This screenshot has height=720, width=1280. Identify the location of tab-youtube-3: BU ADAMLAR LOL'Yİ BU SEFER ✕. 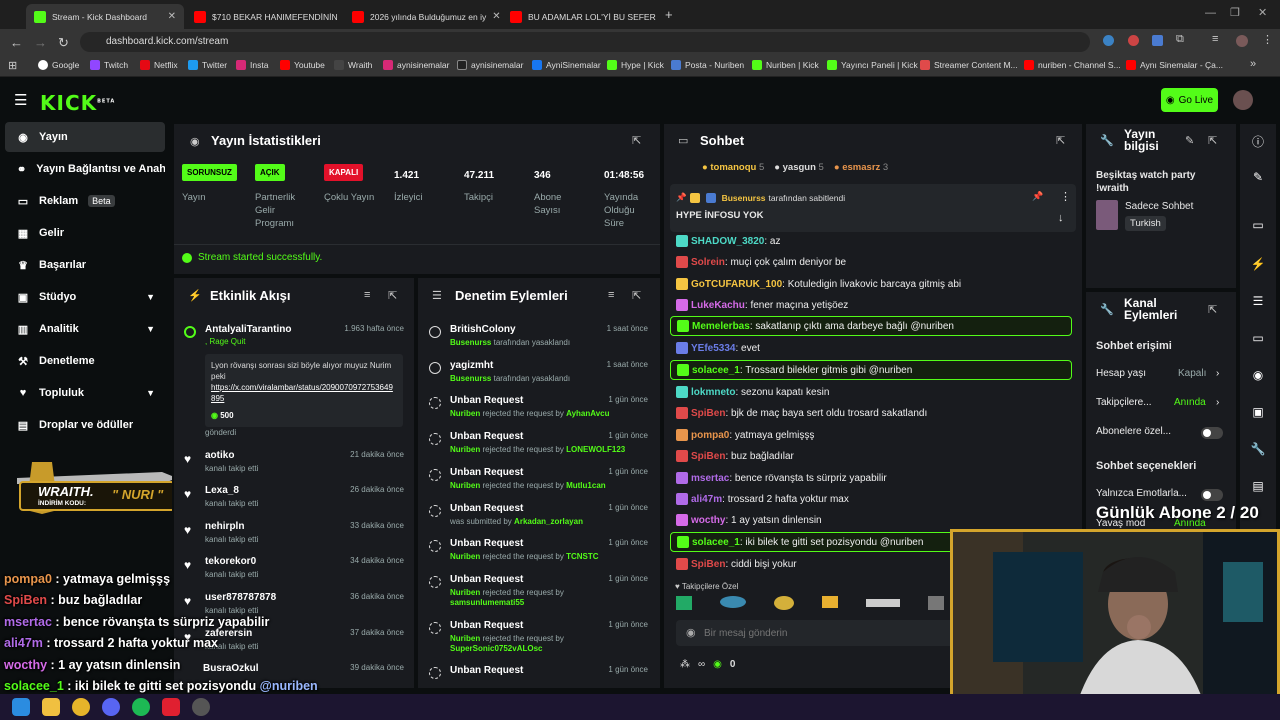
(580, 16).